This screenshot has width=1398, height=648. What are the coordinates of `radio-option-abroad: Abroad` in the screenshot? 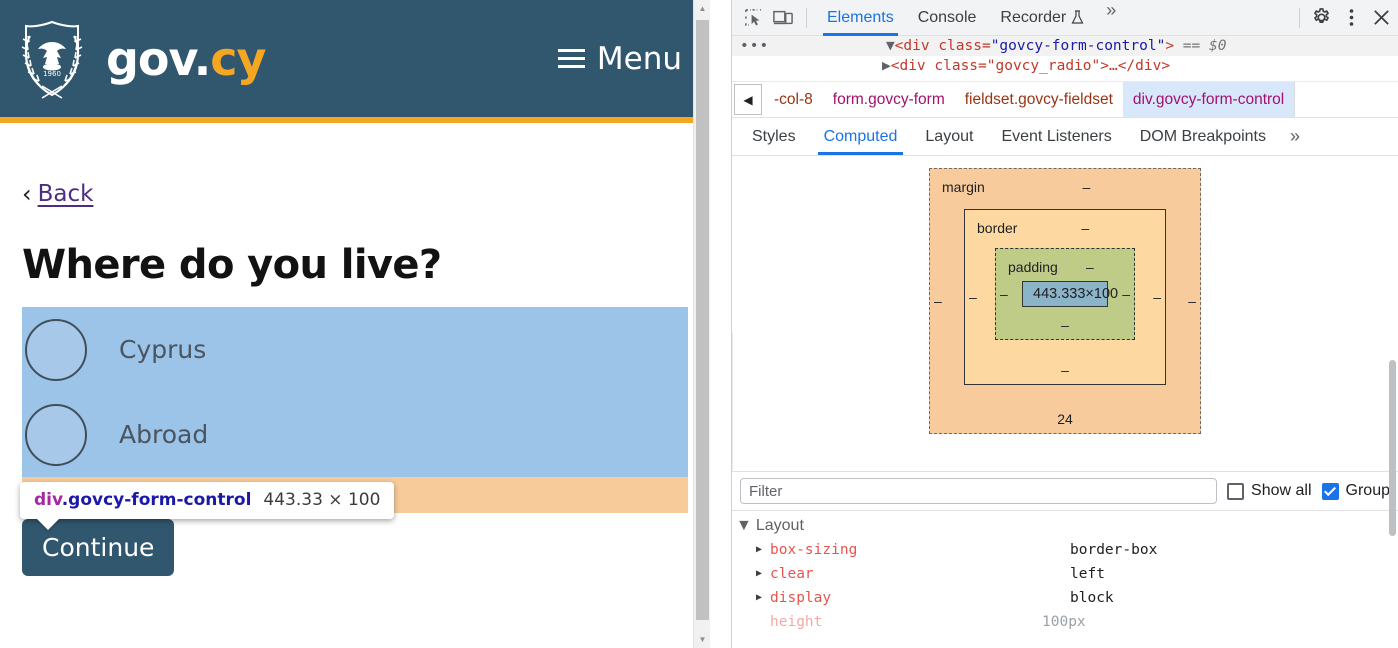 It's located at (355, 434).